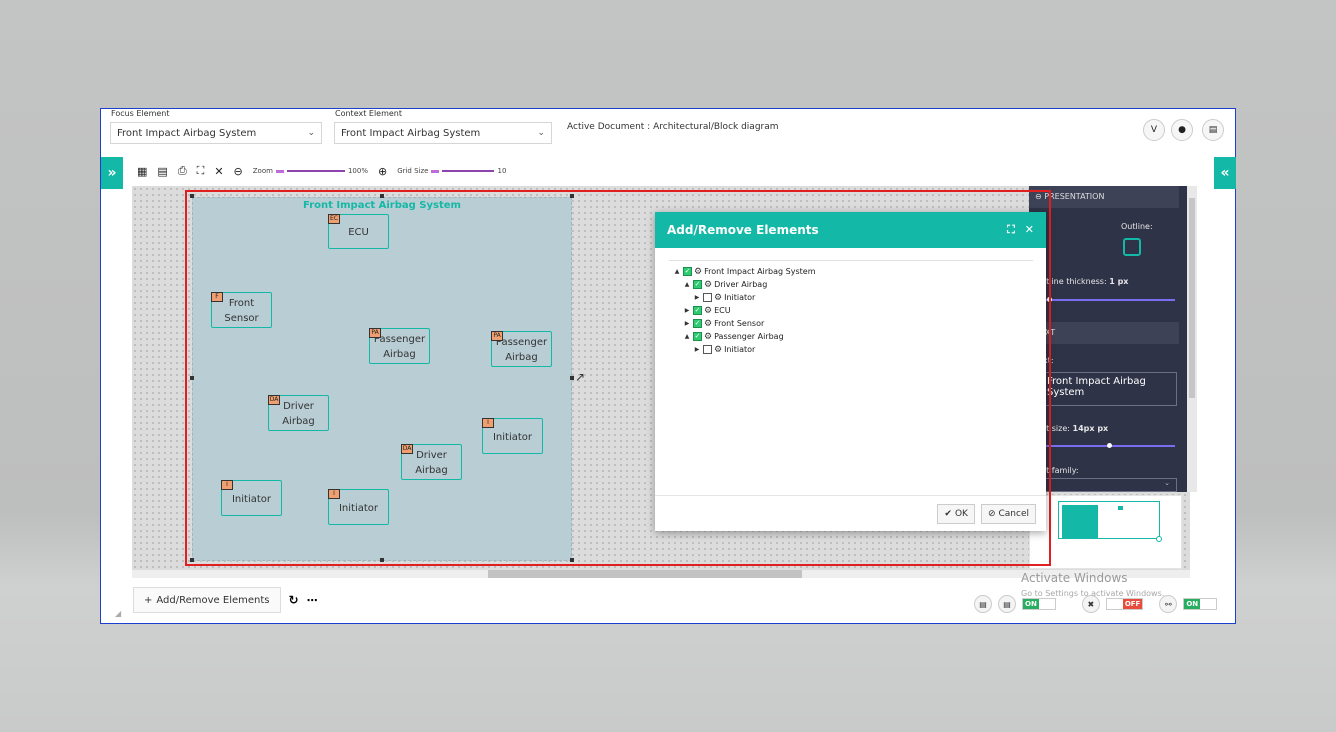  I want to click on panel-scrollbar, so click(1192, 339).